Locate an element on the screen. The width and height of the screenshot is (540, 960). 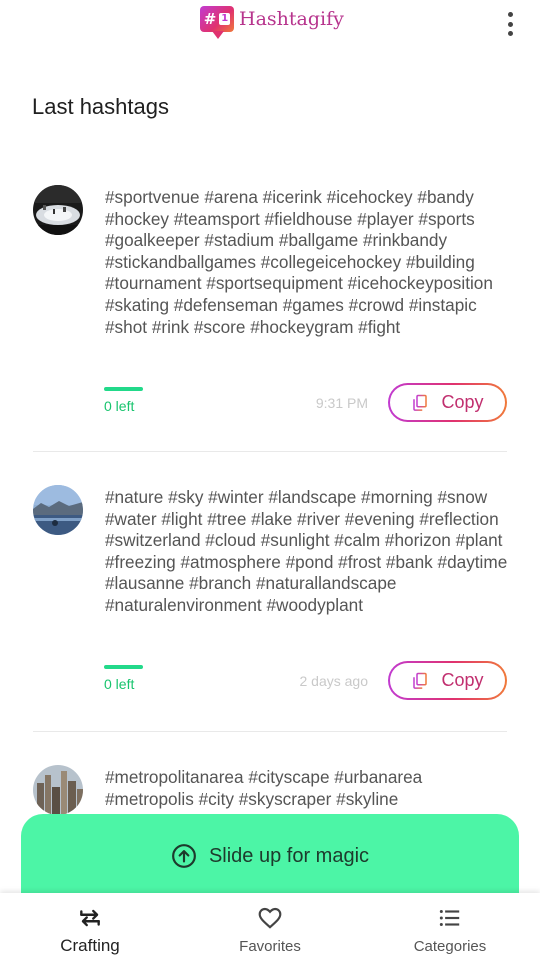
slide-up-label: Slide up for magic is located at coordinates (289, 855).